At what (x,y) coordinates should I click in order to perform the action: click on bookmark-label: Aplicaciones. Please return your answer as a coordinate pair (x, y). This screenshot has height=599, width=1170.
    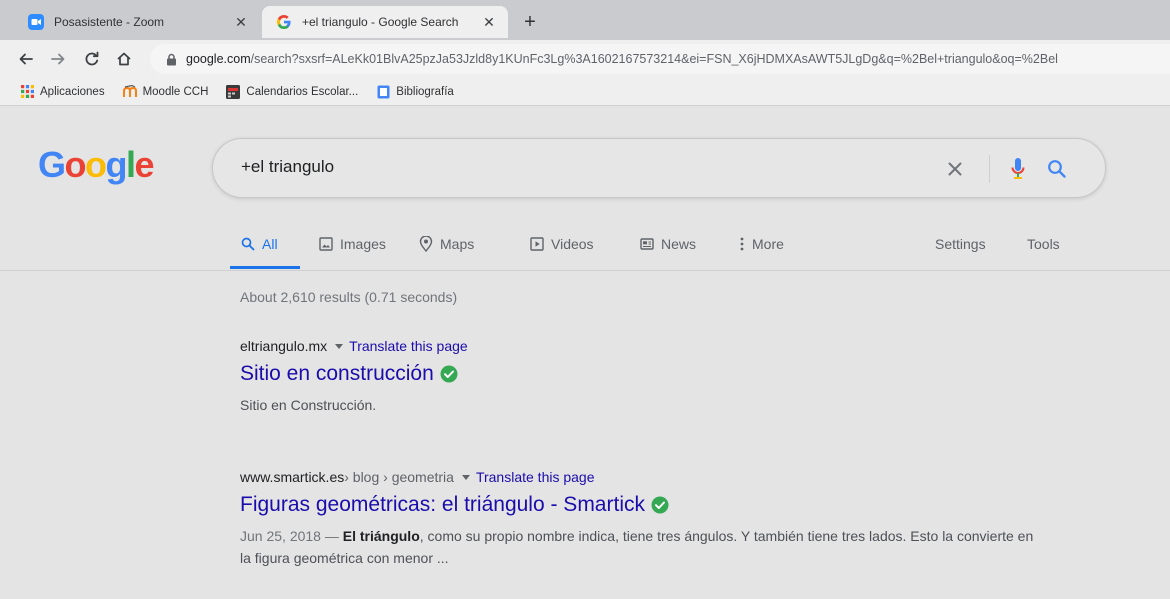
    Looking at the image, I should click on (72, 91).